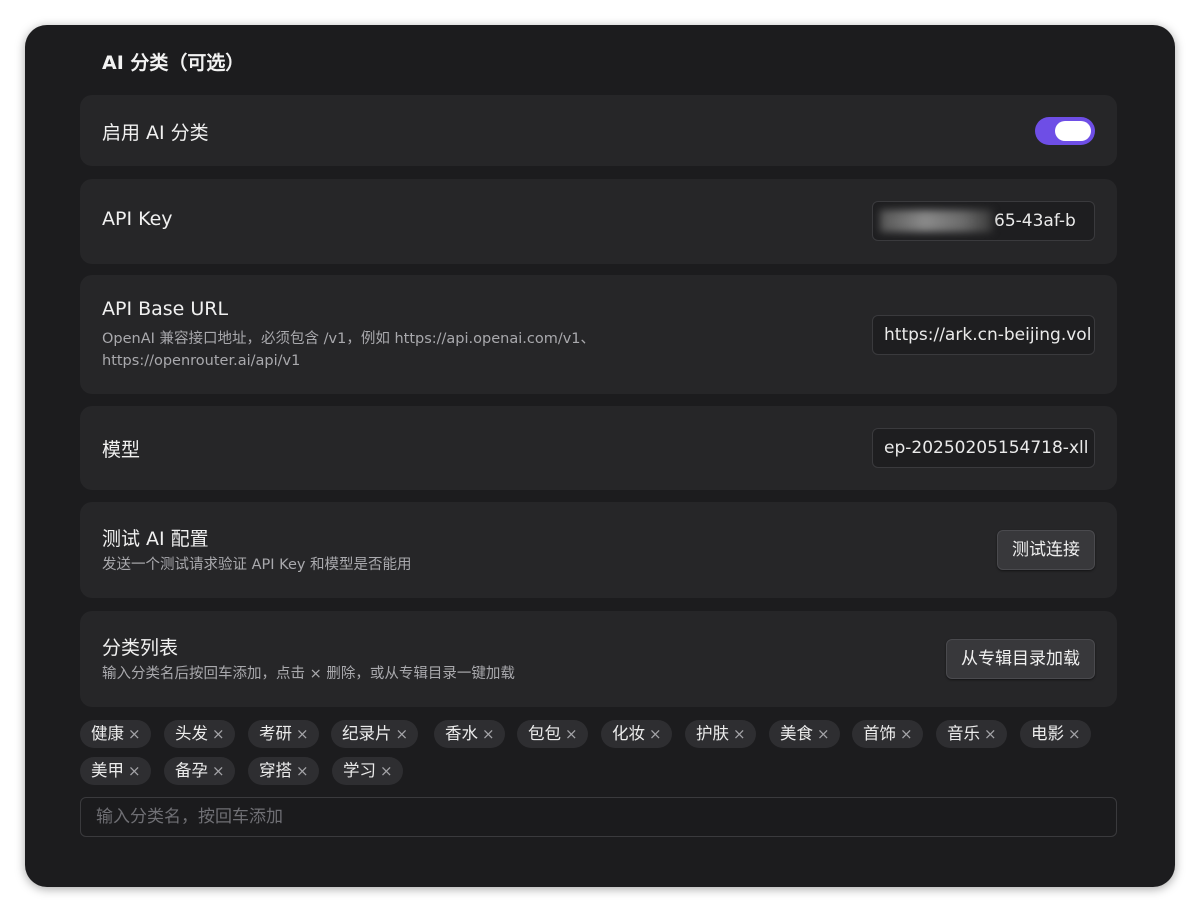  What do you see at coordinates (598, 448) in the screenshot?
I see `model-card: 模型 ep-20250205154718-xll` at bounding box center [598, 448].